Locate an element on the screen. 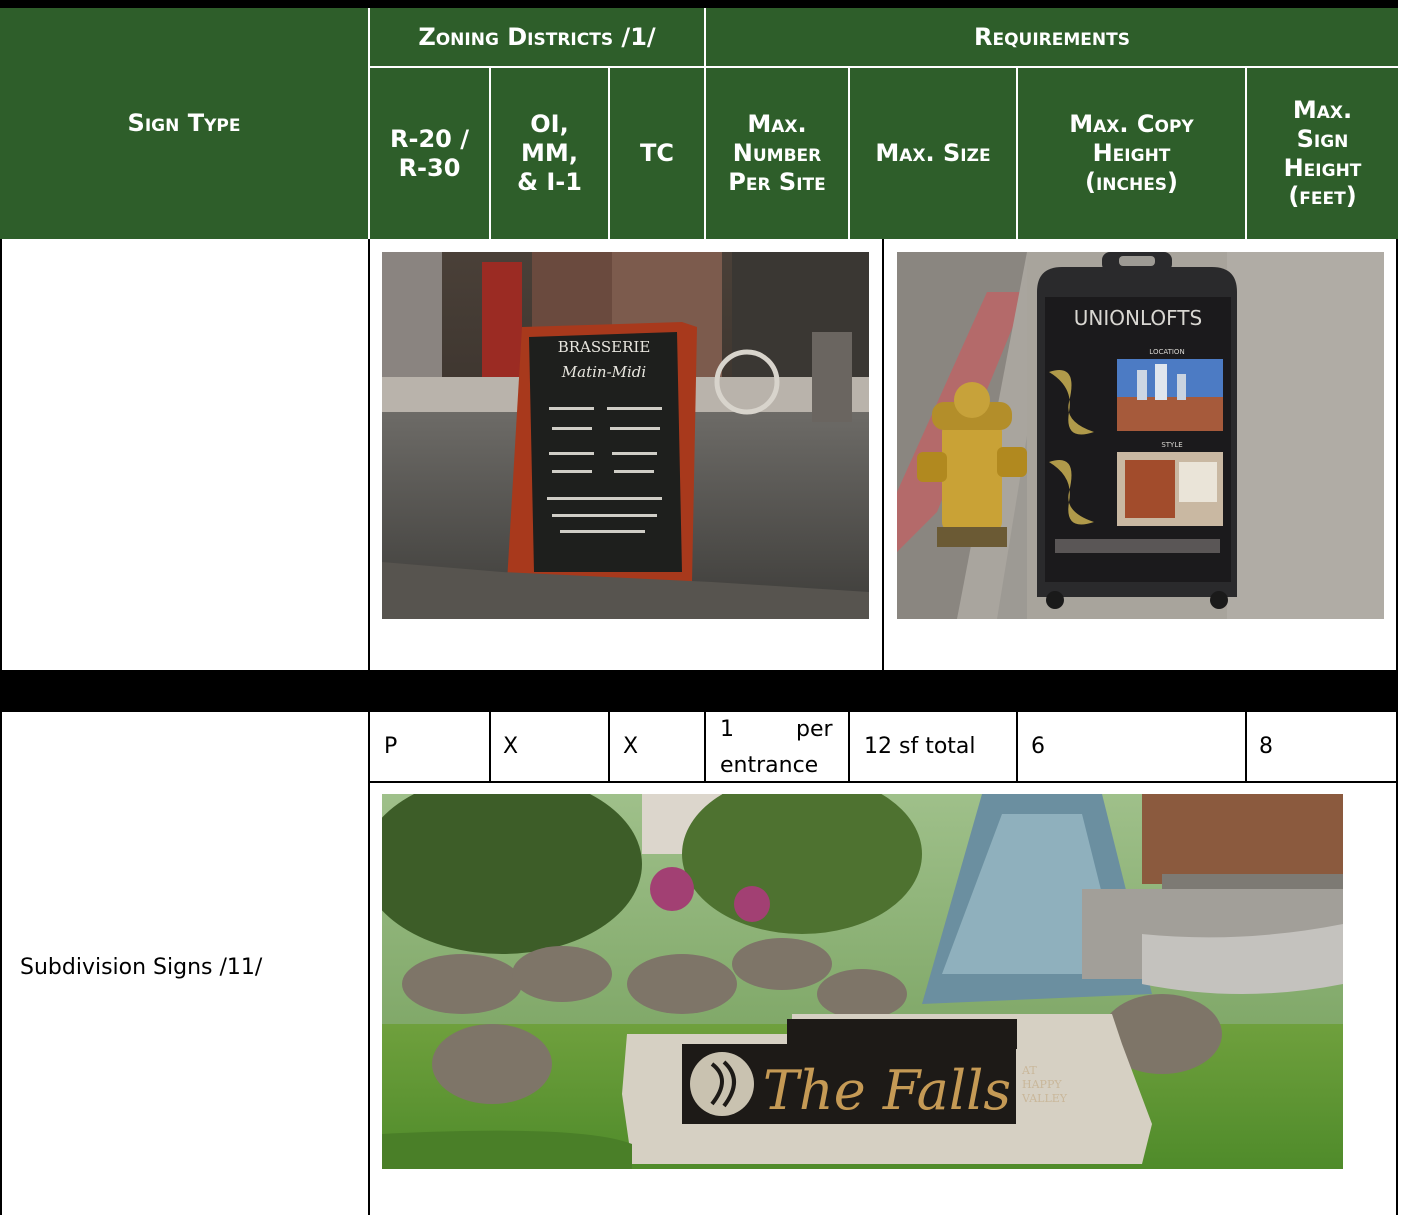  max-size-header: Max. Size is located at coordinates (933, 153).